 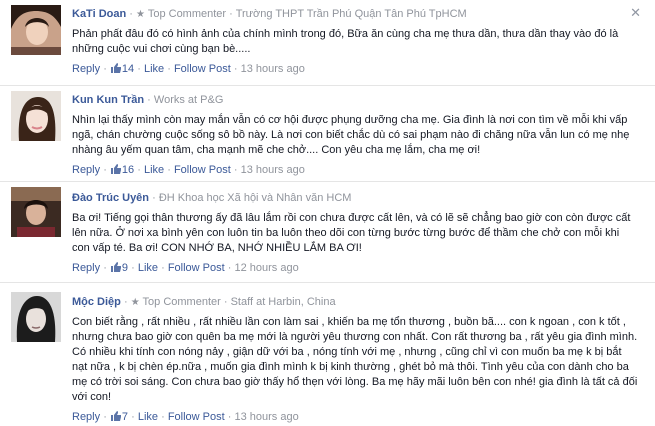 What do you see at coordinates (125, 268) in the screenshot?
I see `like-count: 9` at bounding box center [125, 268].